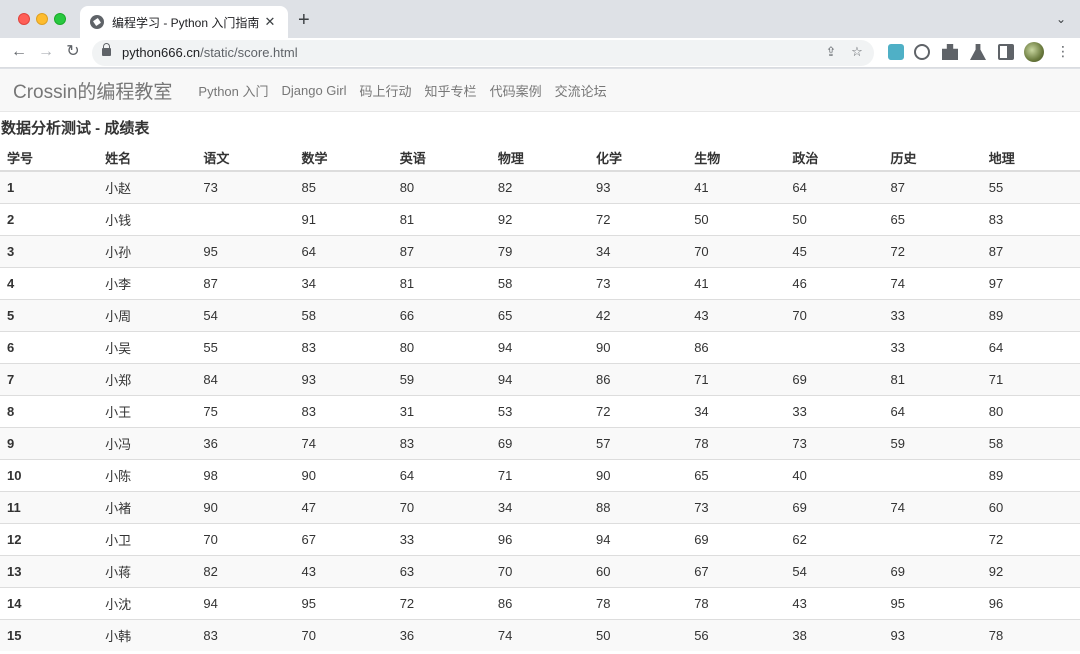 This screenshot has height=654, width=1080. Describe the element at coordinates (49, 538) in the screenshot. I see `student-id-cell: 12` at that location.